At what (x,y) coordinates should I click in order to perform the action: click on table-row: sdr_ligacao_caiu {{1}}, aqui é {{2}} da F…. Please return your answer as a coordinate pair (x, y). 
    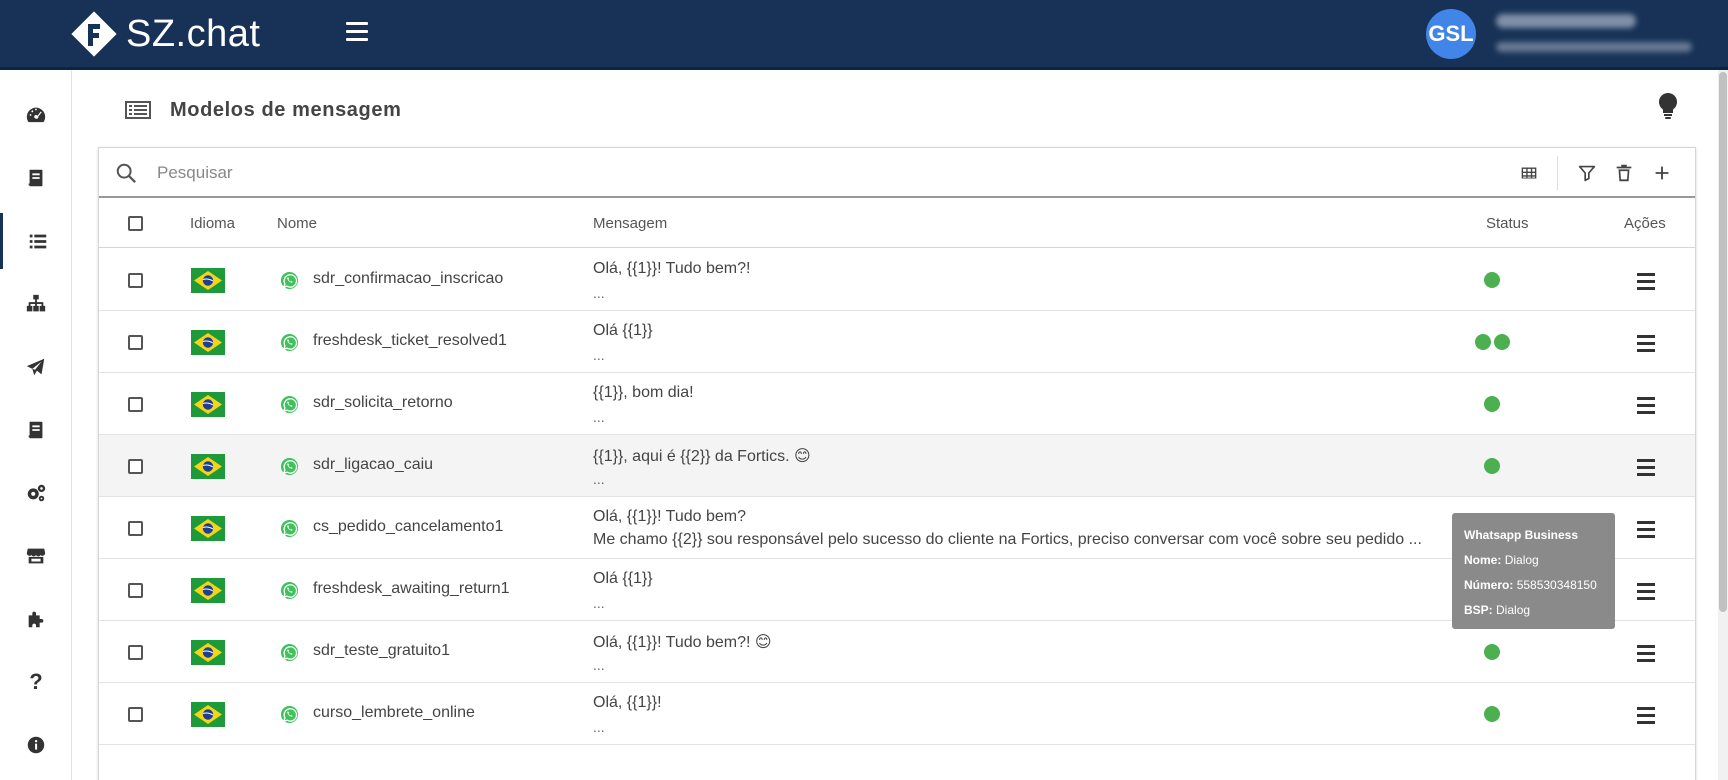
    Looking at the image, I should click on (897, 466).